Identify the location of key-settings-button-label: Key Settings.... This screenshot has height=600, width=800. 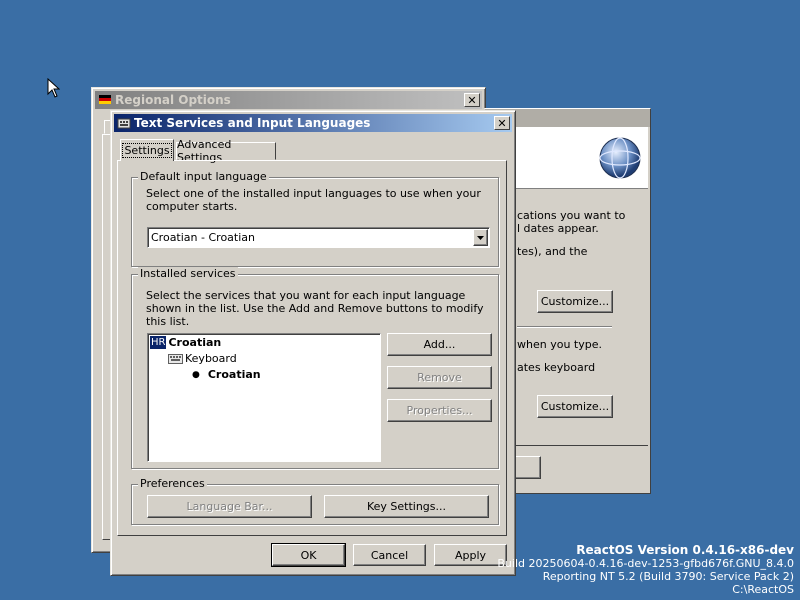
(406, 506).